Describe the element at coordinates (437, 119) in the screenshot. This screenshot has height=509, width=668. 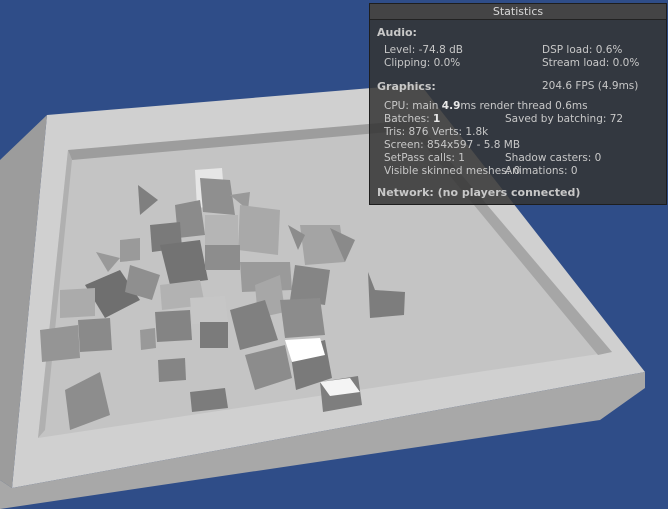
I see `batches-value: 1` at that location.